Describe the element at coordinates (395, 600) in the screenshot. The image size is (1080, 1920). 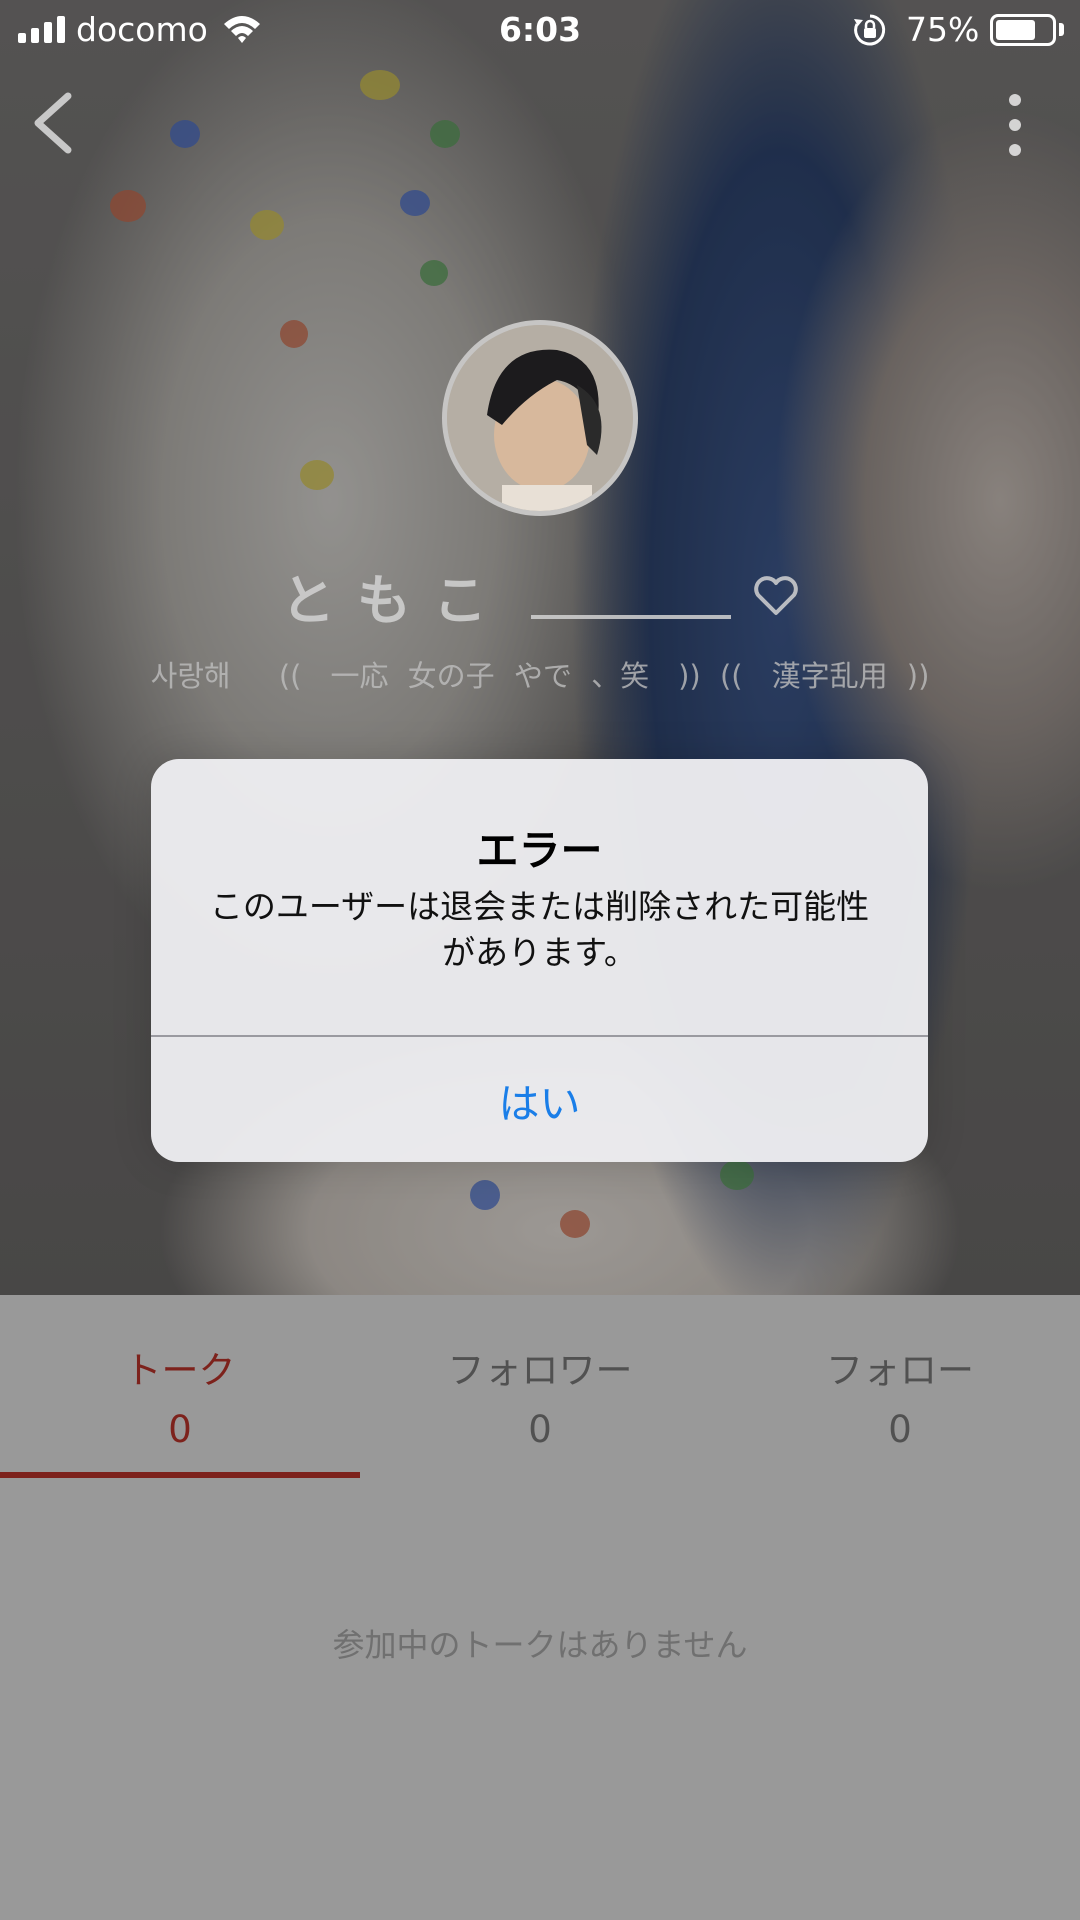
I see `profile-name: ともこ` at that location.